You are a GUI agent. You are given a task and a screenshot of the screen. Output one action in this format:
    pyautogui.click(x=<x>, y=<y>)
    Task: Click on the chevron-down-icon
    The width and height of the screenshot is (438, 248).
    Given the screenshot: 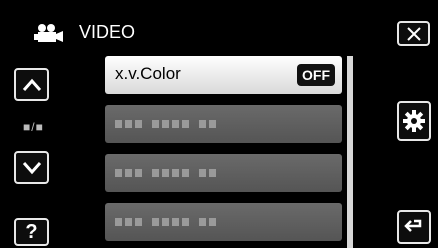 What is the action you would take?
    pyautogui.click(x=31, y=167)
    